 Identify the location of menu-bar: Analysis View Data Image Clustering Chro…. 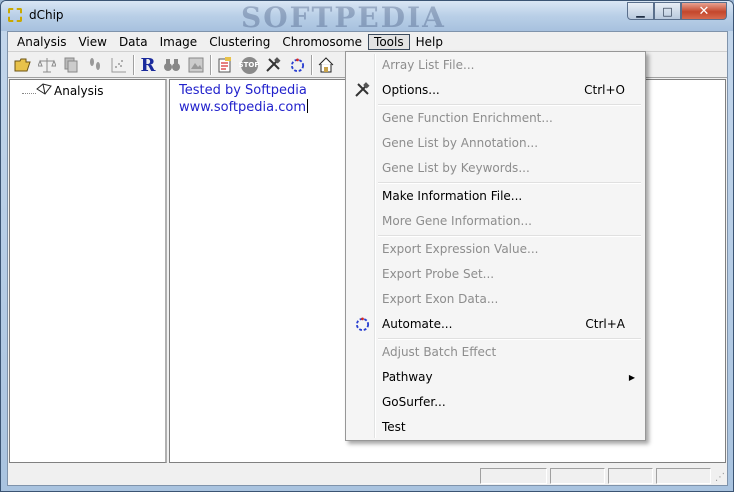
(367, 42).